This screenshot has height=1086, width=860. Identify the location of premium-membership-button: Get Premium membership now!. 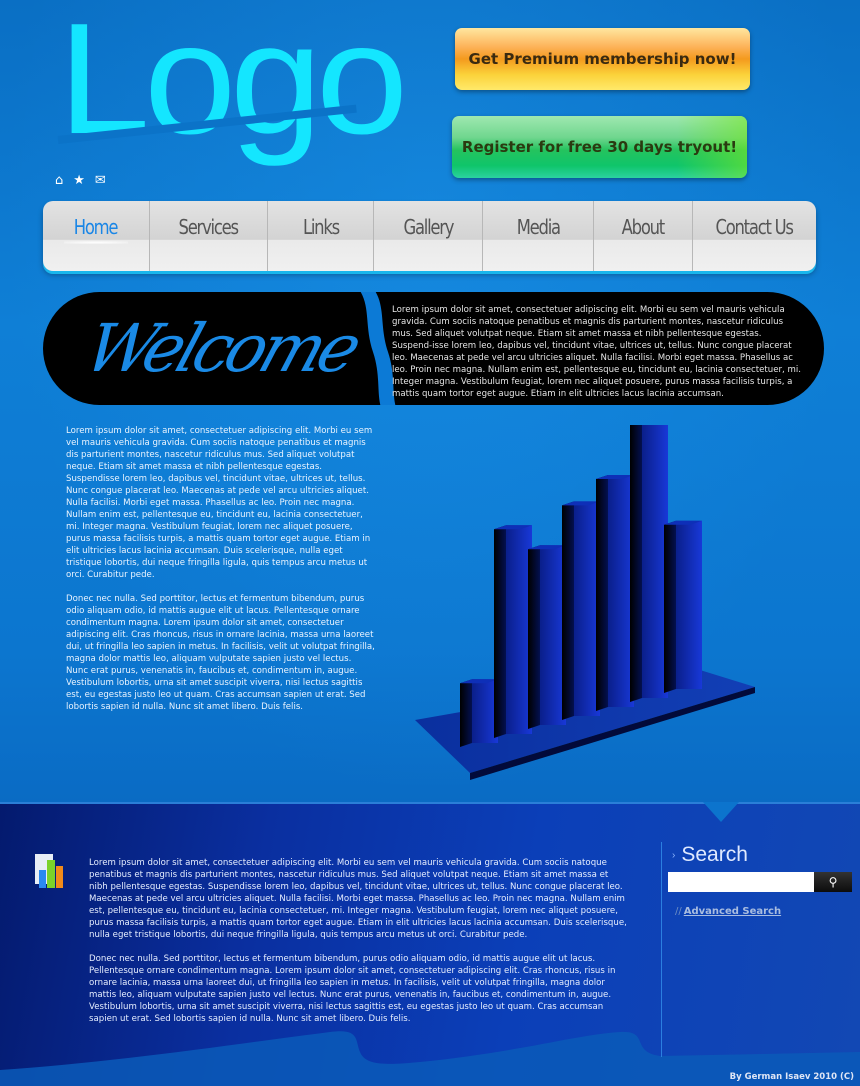
(602, 59).